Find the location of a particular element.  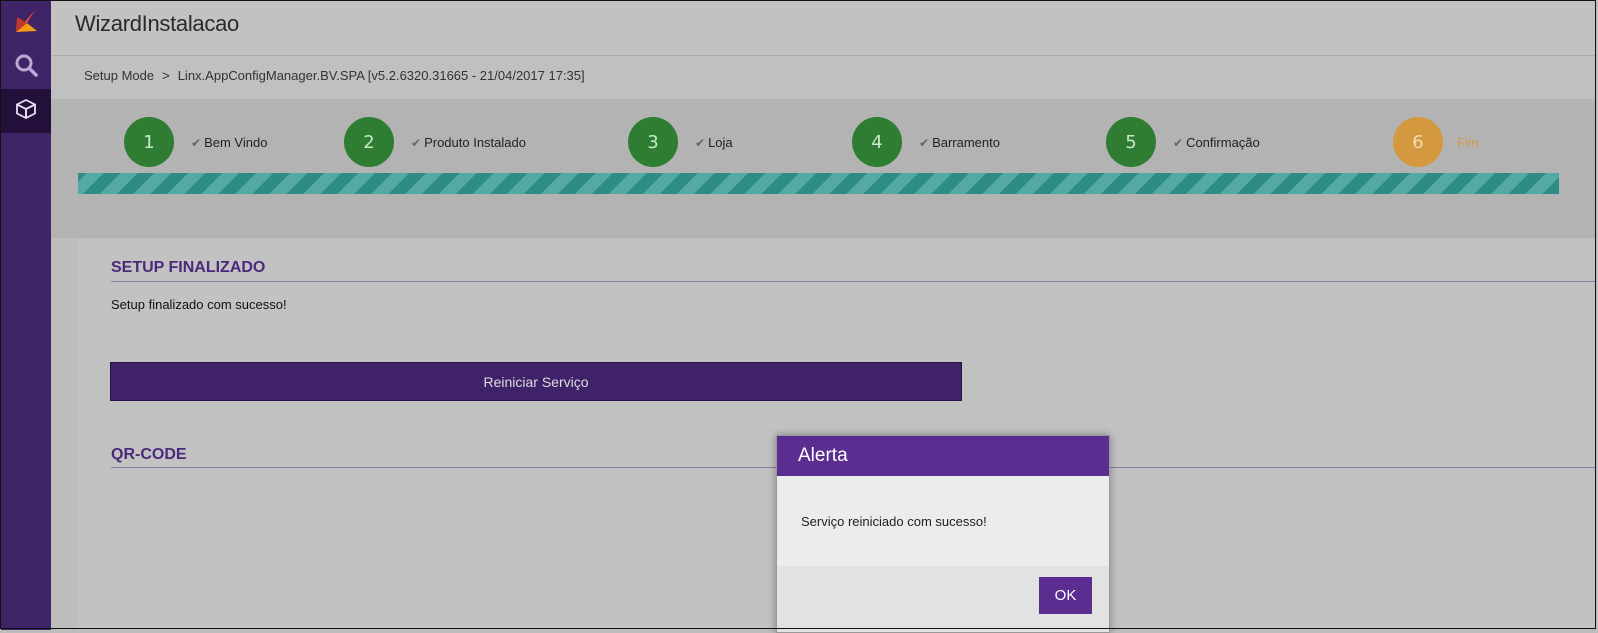

sidebar-item-home is located at coordinates (26, 23).